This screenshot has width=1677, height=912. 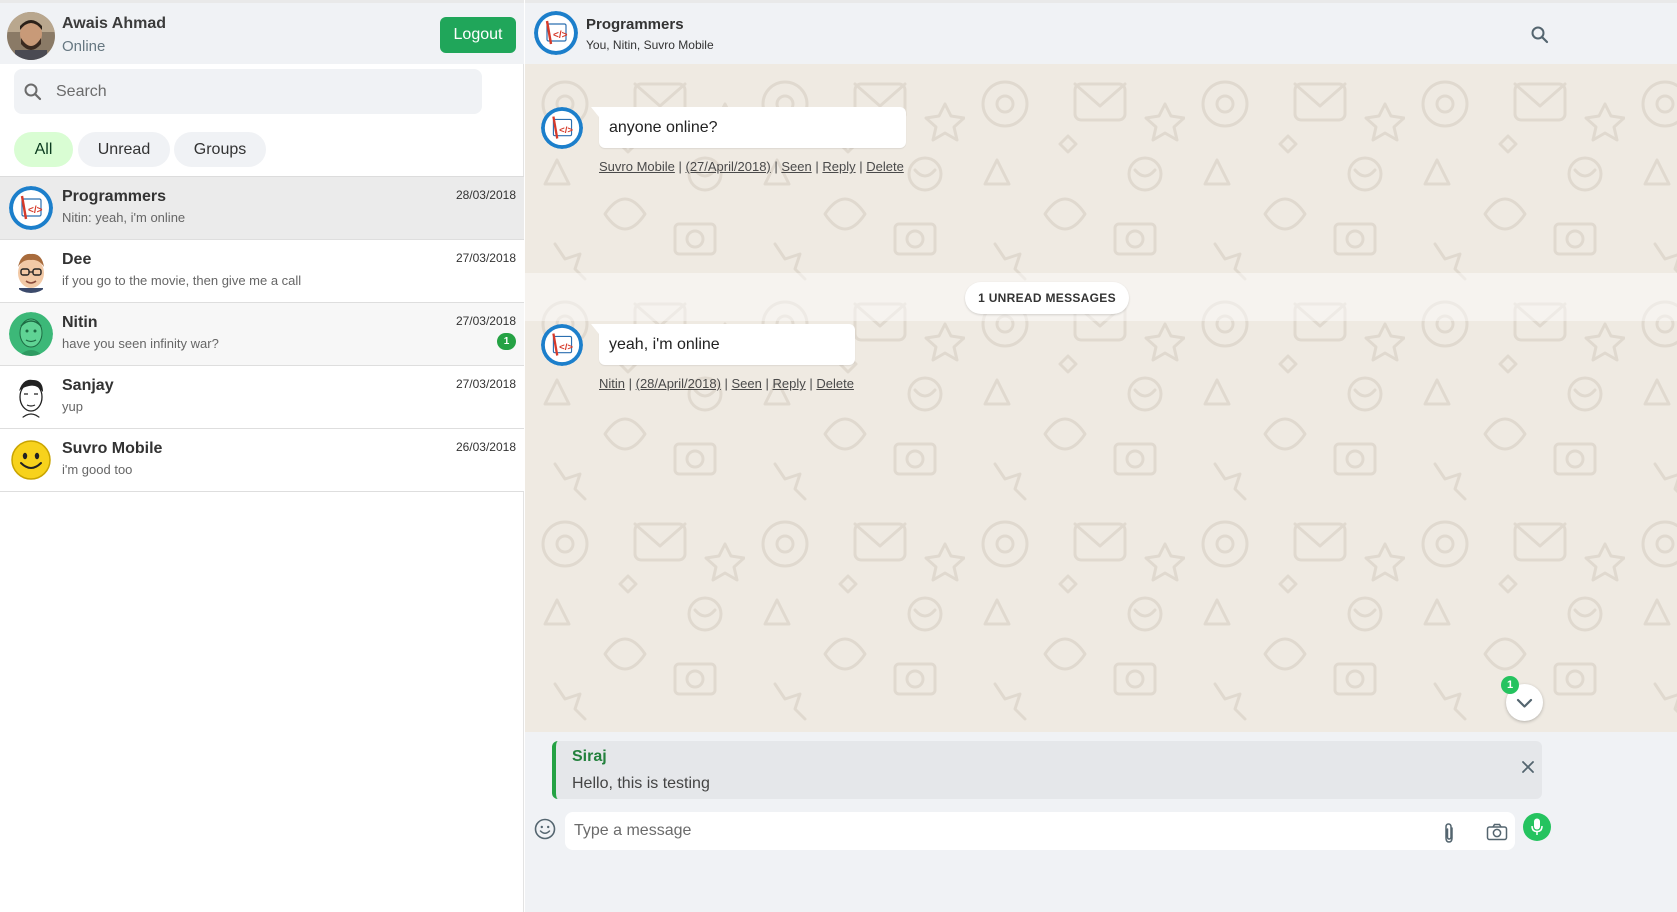 What do you see at coordinates (1047, 770) in the screenshot?
I see `reply-preview: Siraj Hello, this is testing` at bounding box center [1047, 770].